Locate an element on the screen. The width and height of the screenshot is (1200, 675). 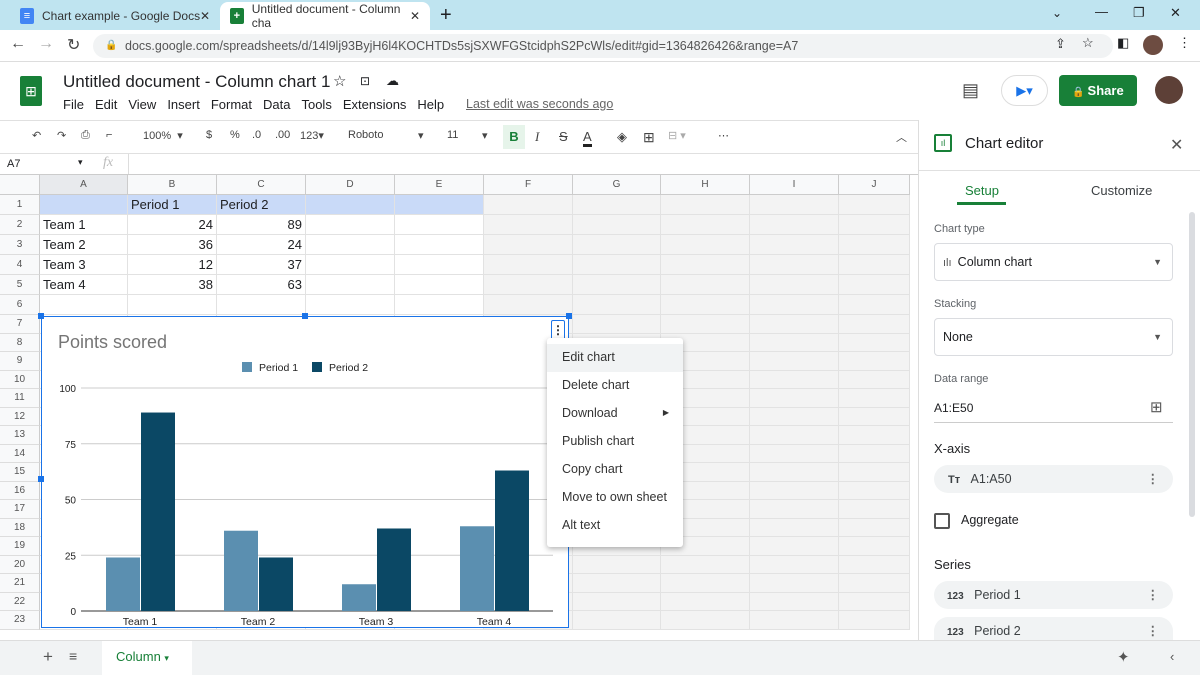
cell-h21 is located at coordinates (705, 583).